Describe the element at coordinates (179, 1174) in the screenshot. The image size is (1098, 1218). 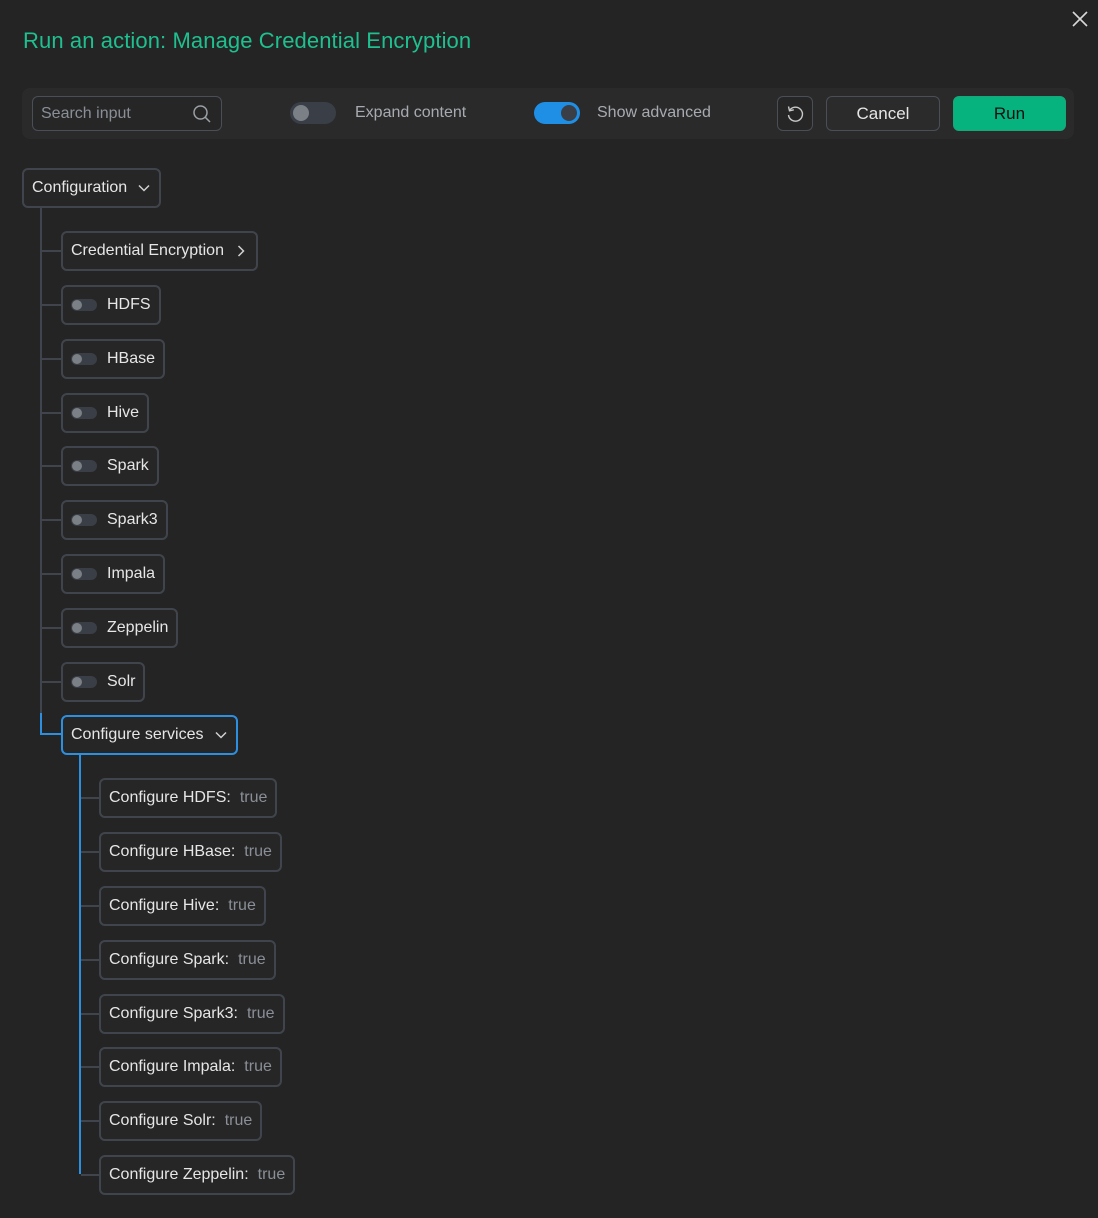
I see `service-label: Configure Zeppelin:` at that location.